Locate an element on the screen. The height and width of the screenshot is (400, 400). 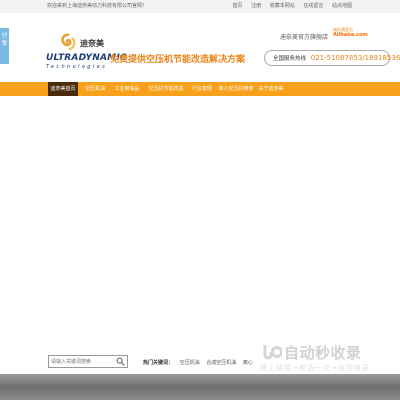
top-link-bookmark: 收藏本网站 is located at coordinates (282, 6).